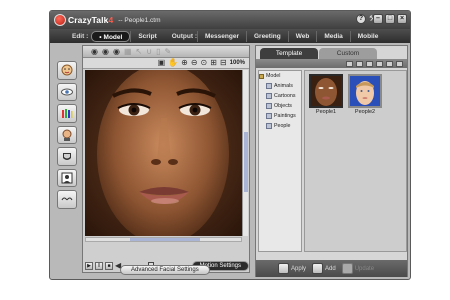  What do you see at coordinates (389, 63) in the screenshot?
I see `library-tool-5-icon` at bounding box center [389, 63].